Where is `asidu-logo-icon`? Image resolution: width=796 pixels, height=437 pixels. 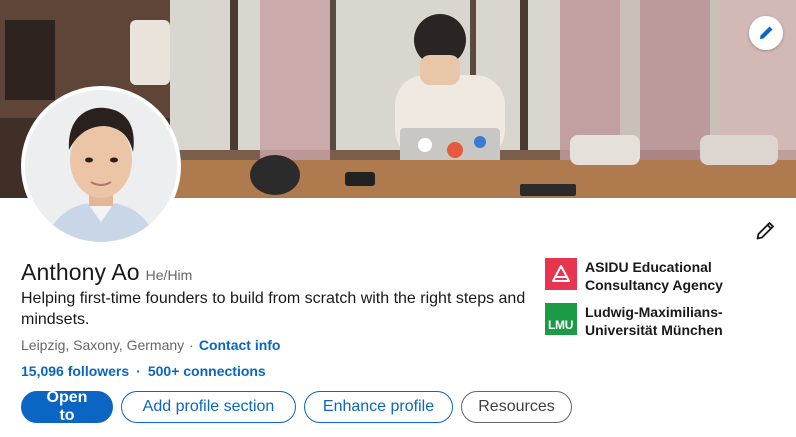 asidu-logo-icon is located at coordinates (561, 274).